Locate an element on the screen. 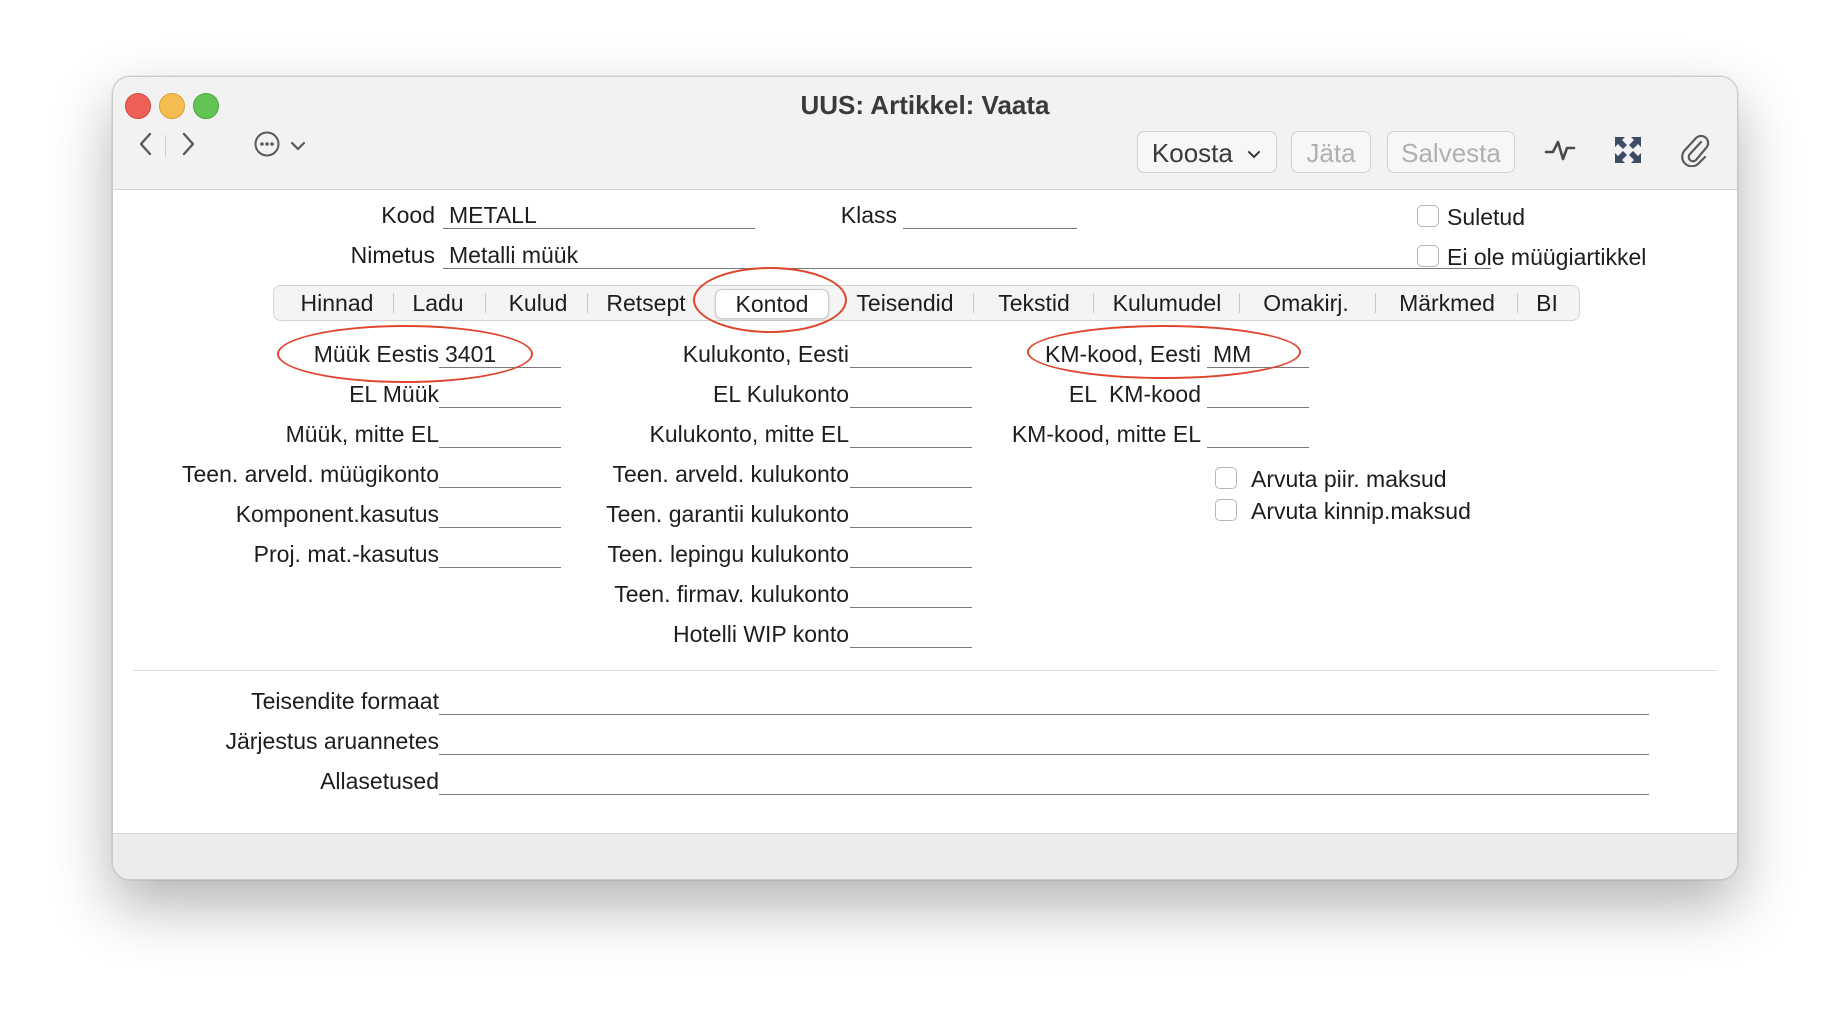 The height and width of the screenshot is (1024, 1844). arvuta-piir-maksud-checkbox is located at coordinates (1226, 478).